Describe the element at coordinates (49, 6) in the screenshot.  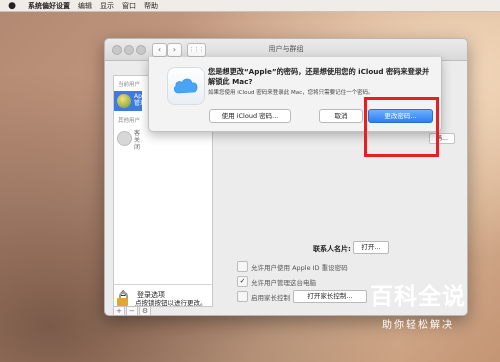
I see `menu-system-preferences: 系统偏好设置` at that location.